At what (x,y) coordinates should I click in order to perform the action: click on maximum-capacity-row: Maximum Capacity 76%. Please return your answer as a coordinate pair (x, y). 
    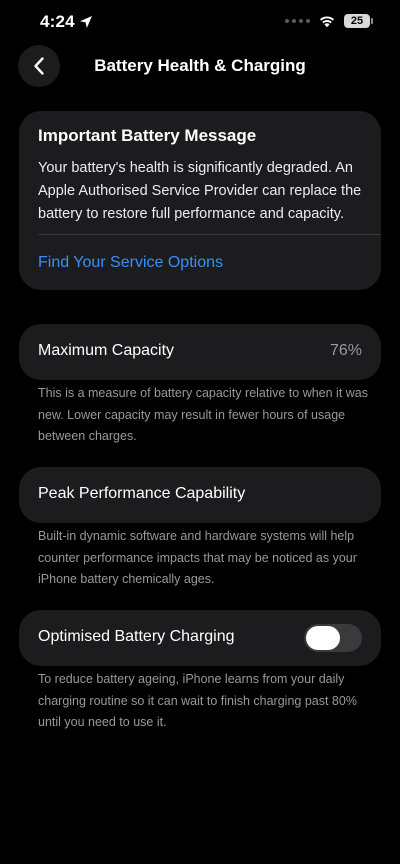
    Looking at the image, I should click on (200, 352).